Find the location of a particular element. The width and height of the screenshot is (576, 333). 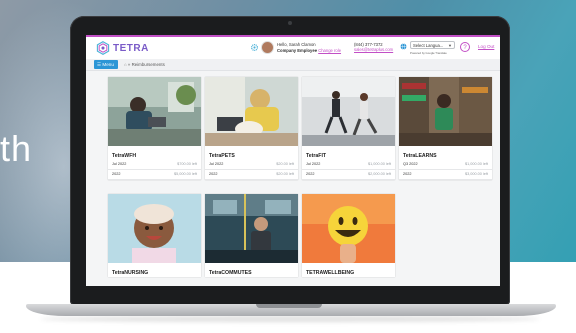

home-icon: ⌂ is located at coordinates (125, 64).